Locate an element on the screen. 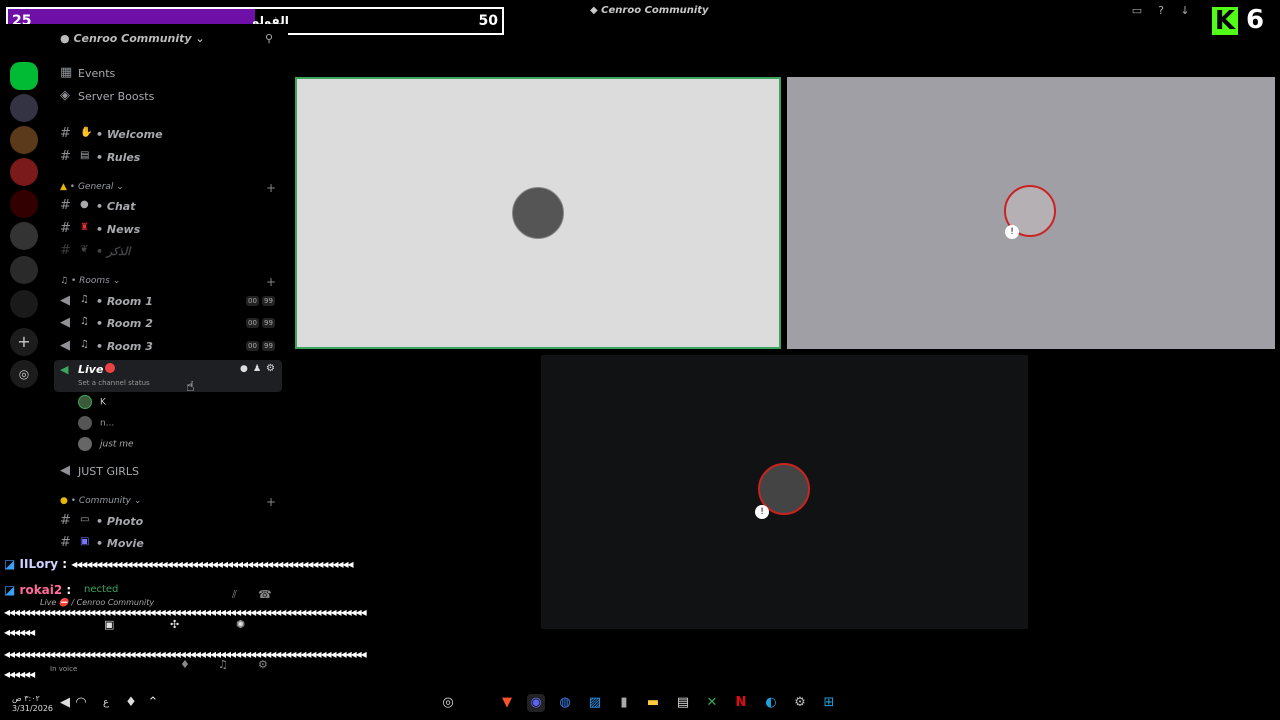 Image resolution: width=1280 pixels, height=720 pixels. channel-chat-label: Chat is located at coordinates (121, 206).